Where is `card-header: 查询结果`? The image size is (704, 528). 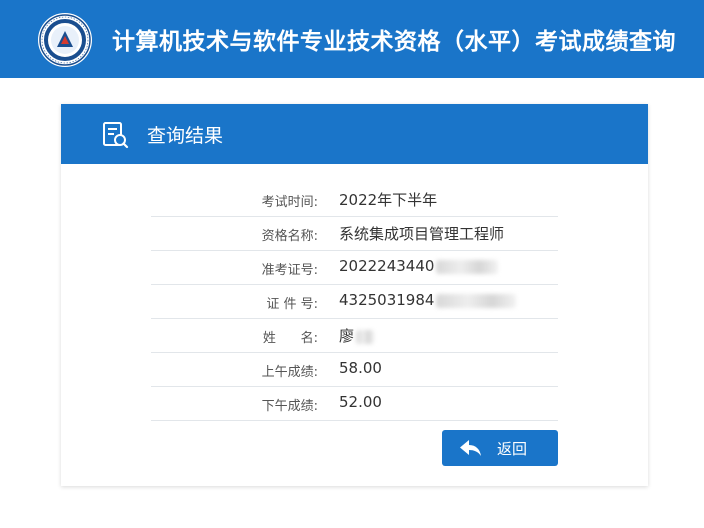
card-header: 查询结果 is located at coordinates (354, 134).